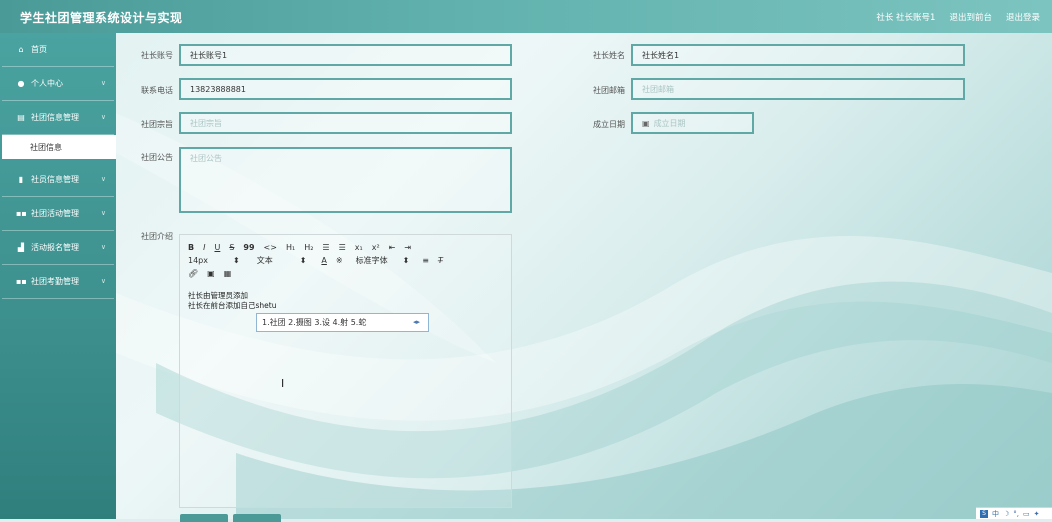  I want to click on editor-content: 社长由管理员添加 社长在前台添加自己shetu, so click(232, 301).